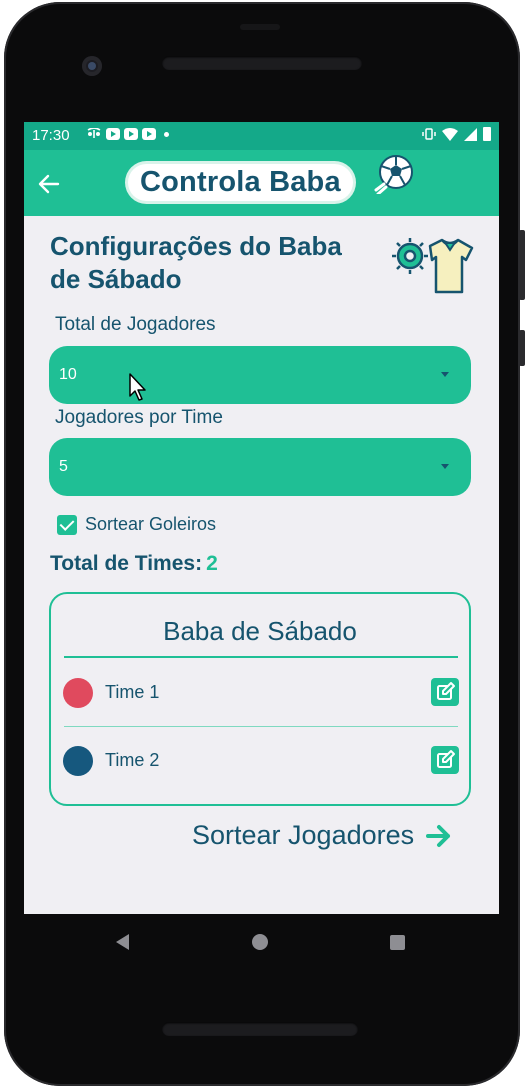 The height and width of the screenshot is (1088, 525). I want to click on total-teams-value: 2, so click(212, 563).